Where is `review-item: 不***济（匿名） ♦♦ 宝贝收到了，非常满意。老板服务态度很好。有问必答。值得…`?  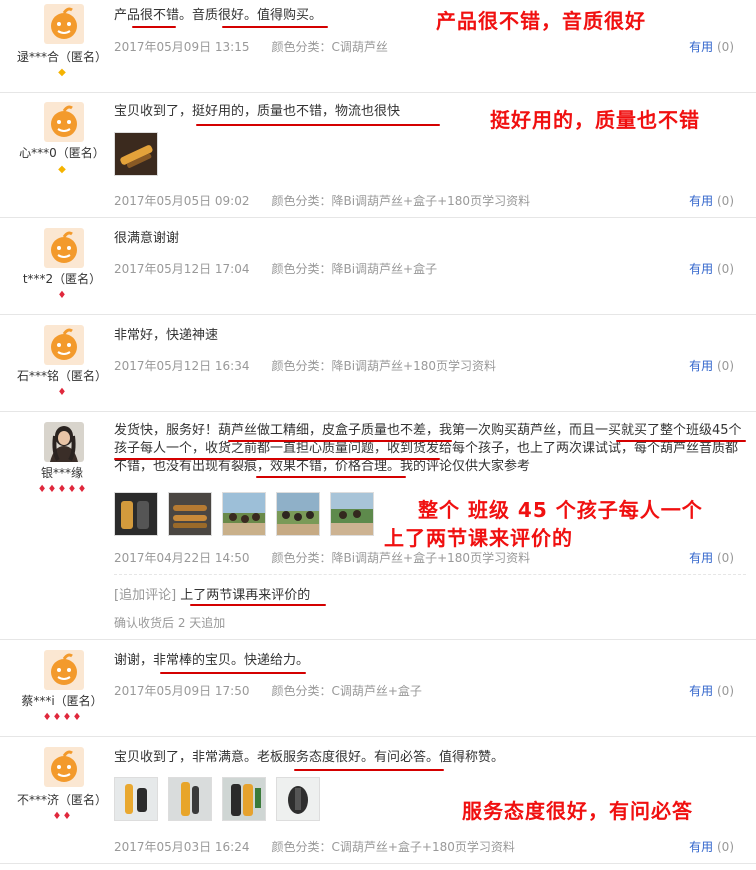
review-item: 不***济（匿名） ♦♦ 宝贝收到了，非常满意。老板服务态度很好。有问必答。值得… is located at coordinates (378, 800).